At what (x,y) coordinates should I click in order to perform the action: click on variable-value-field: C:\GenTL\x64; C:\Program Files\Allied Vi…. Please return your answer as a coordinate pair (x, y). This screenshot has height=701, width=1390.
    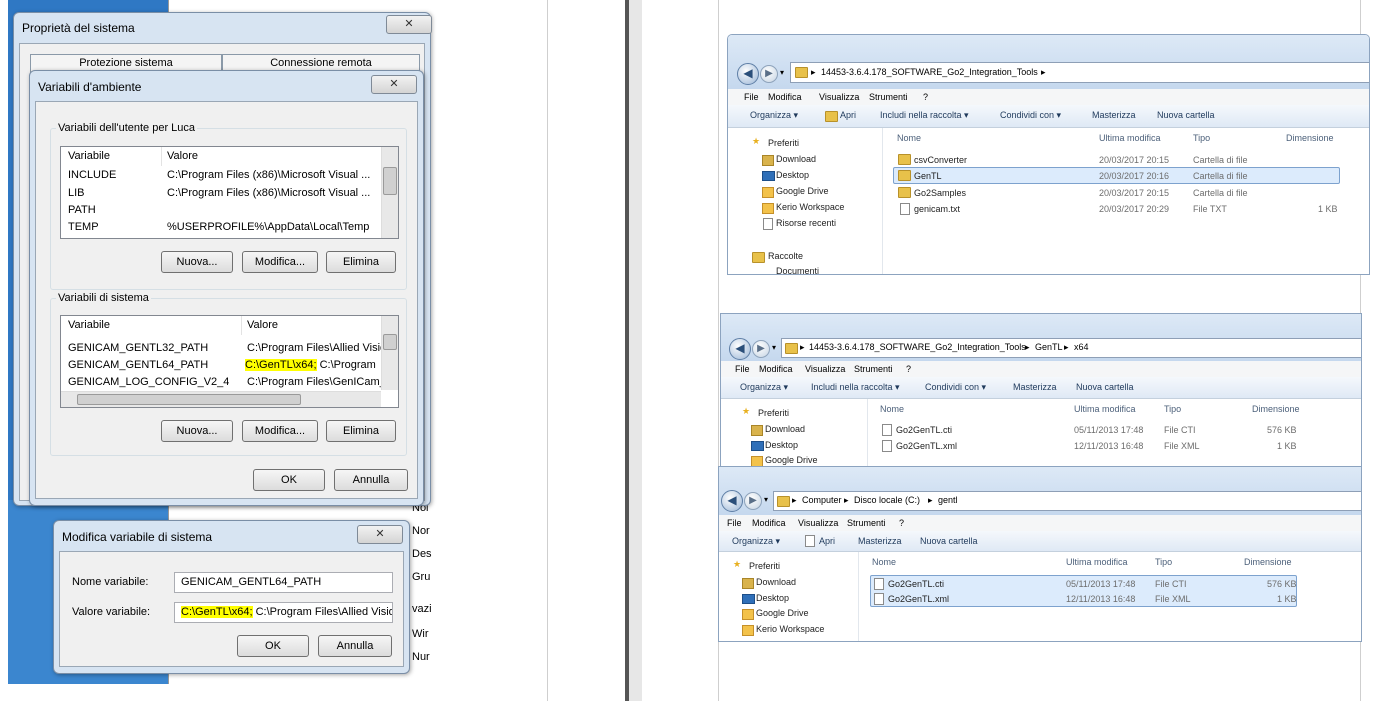
    Looking at the image, I should click on (283, 612).